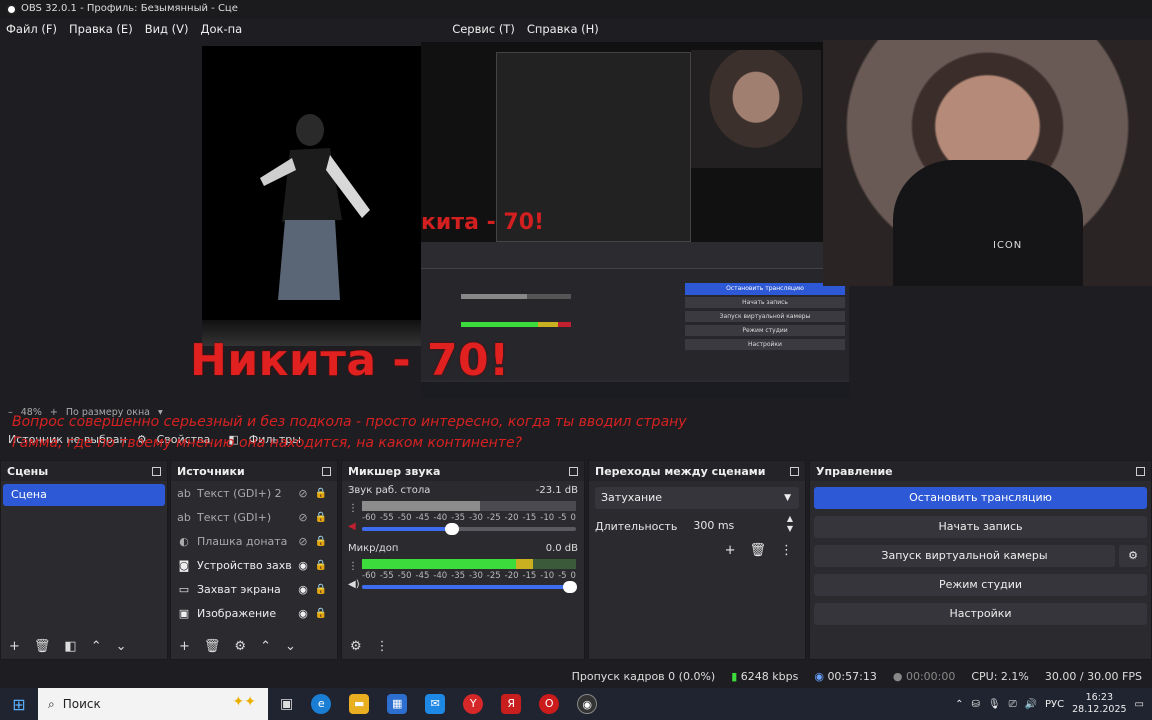 The height and width of the screenshot is (720, 1152). I want to click on clock: 16:23 28.12.2025, so click(1099, 704).